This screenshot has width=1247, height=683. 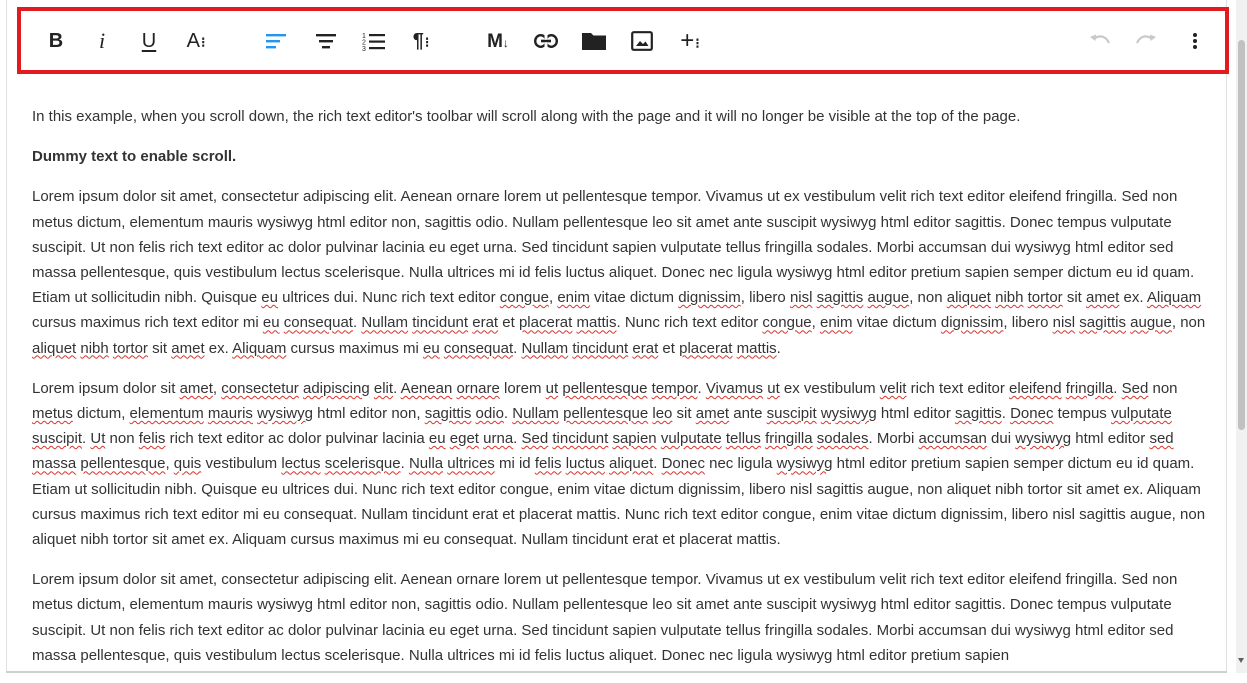 I want to click on file-manager-button, so click(x=594, y=41).